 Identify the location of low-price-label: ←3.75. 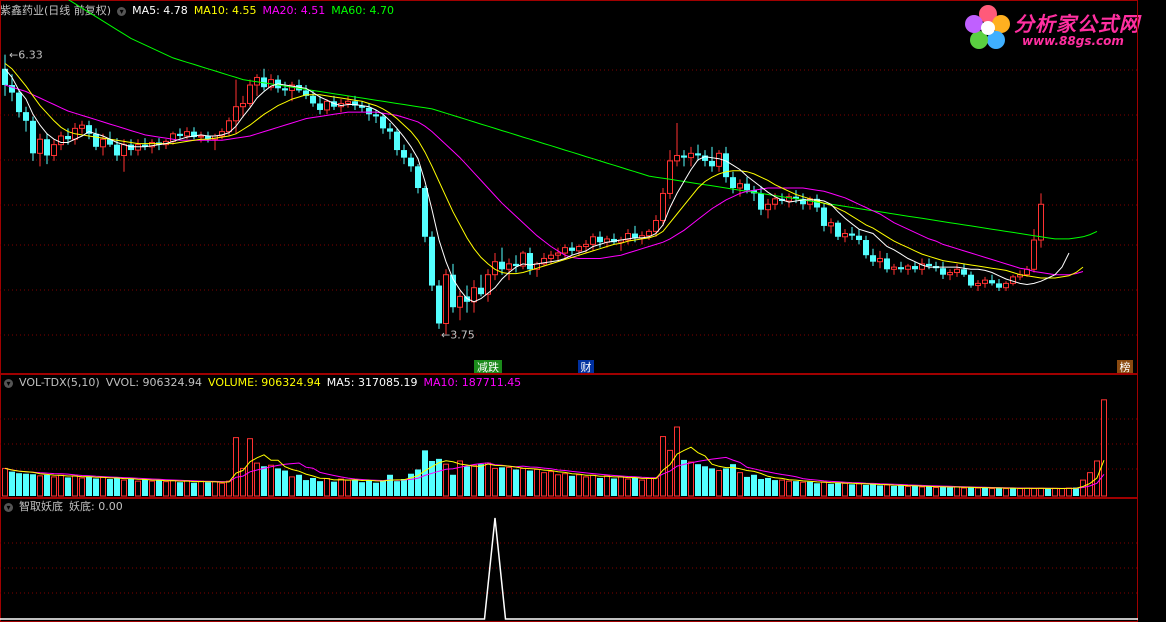
(458, 334).